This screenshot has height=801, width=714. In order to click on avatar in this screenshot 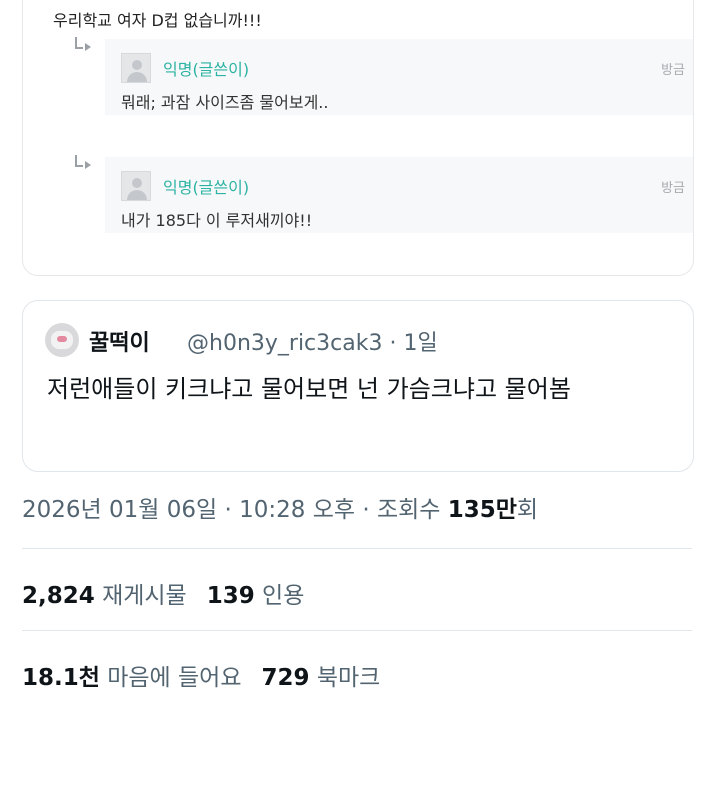, I will do `click(62, 340)`.